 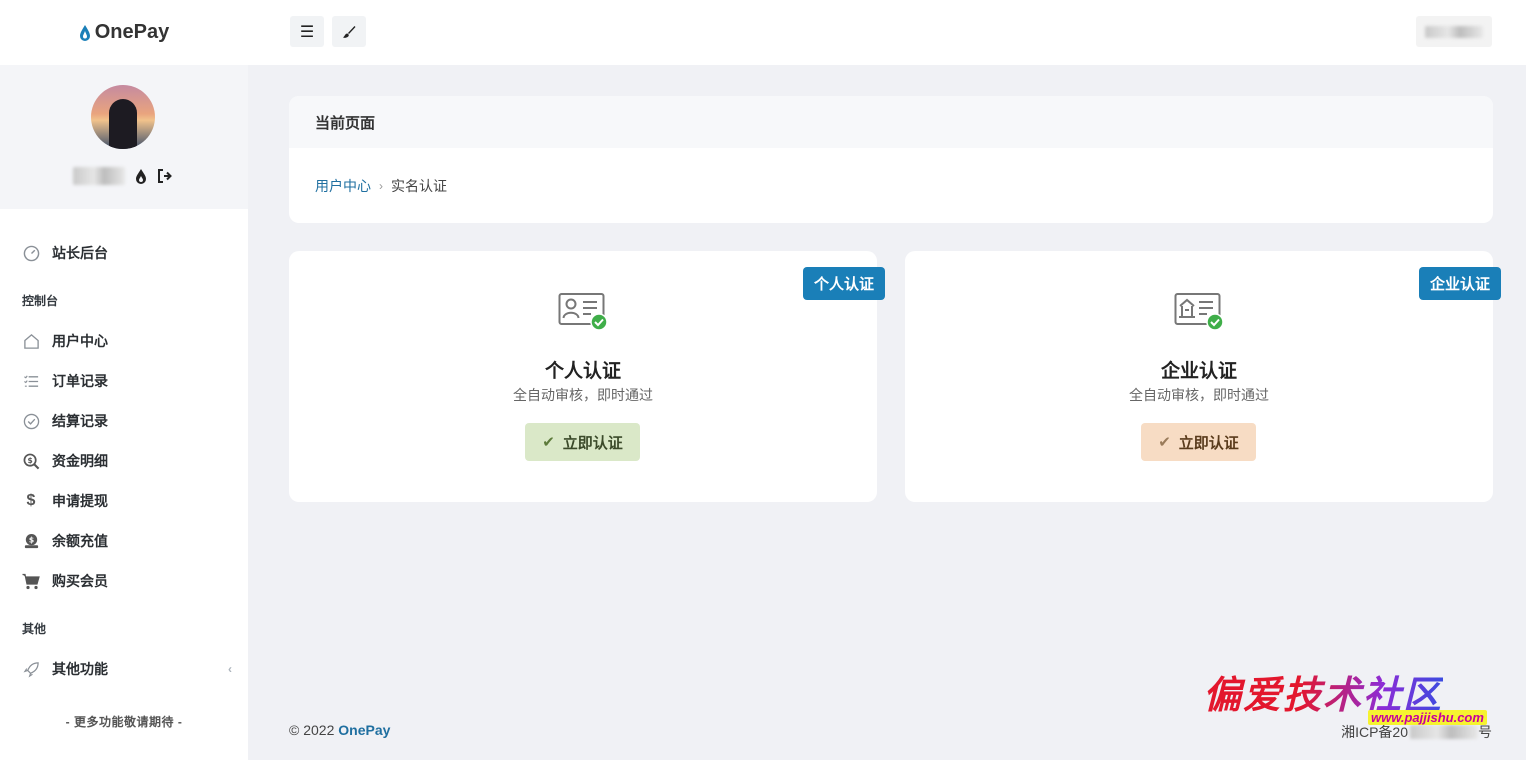 I want to click on sidebar-item-withdraw: $ 申请提现, so click(x=124, y=501).